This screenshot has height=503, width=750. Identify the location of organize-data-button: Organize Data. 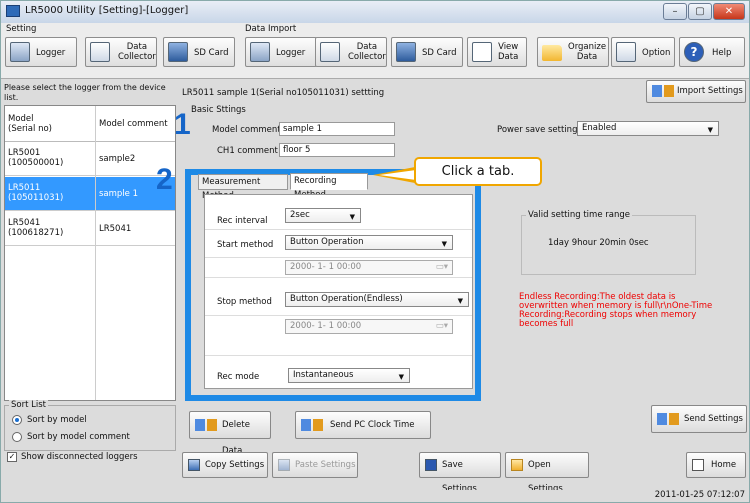
(573, 52).